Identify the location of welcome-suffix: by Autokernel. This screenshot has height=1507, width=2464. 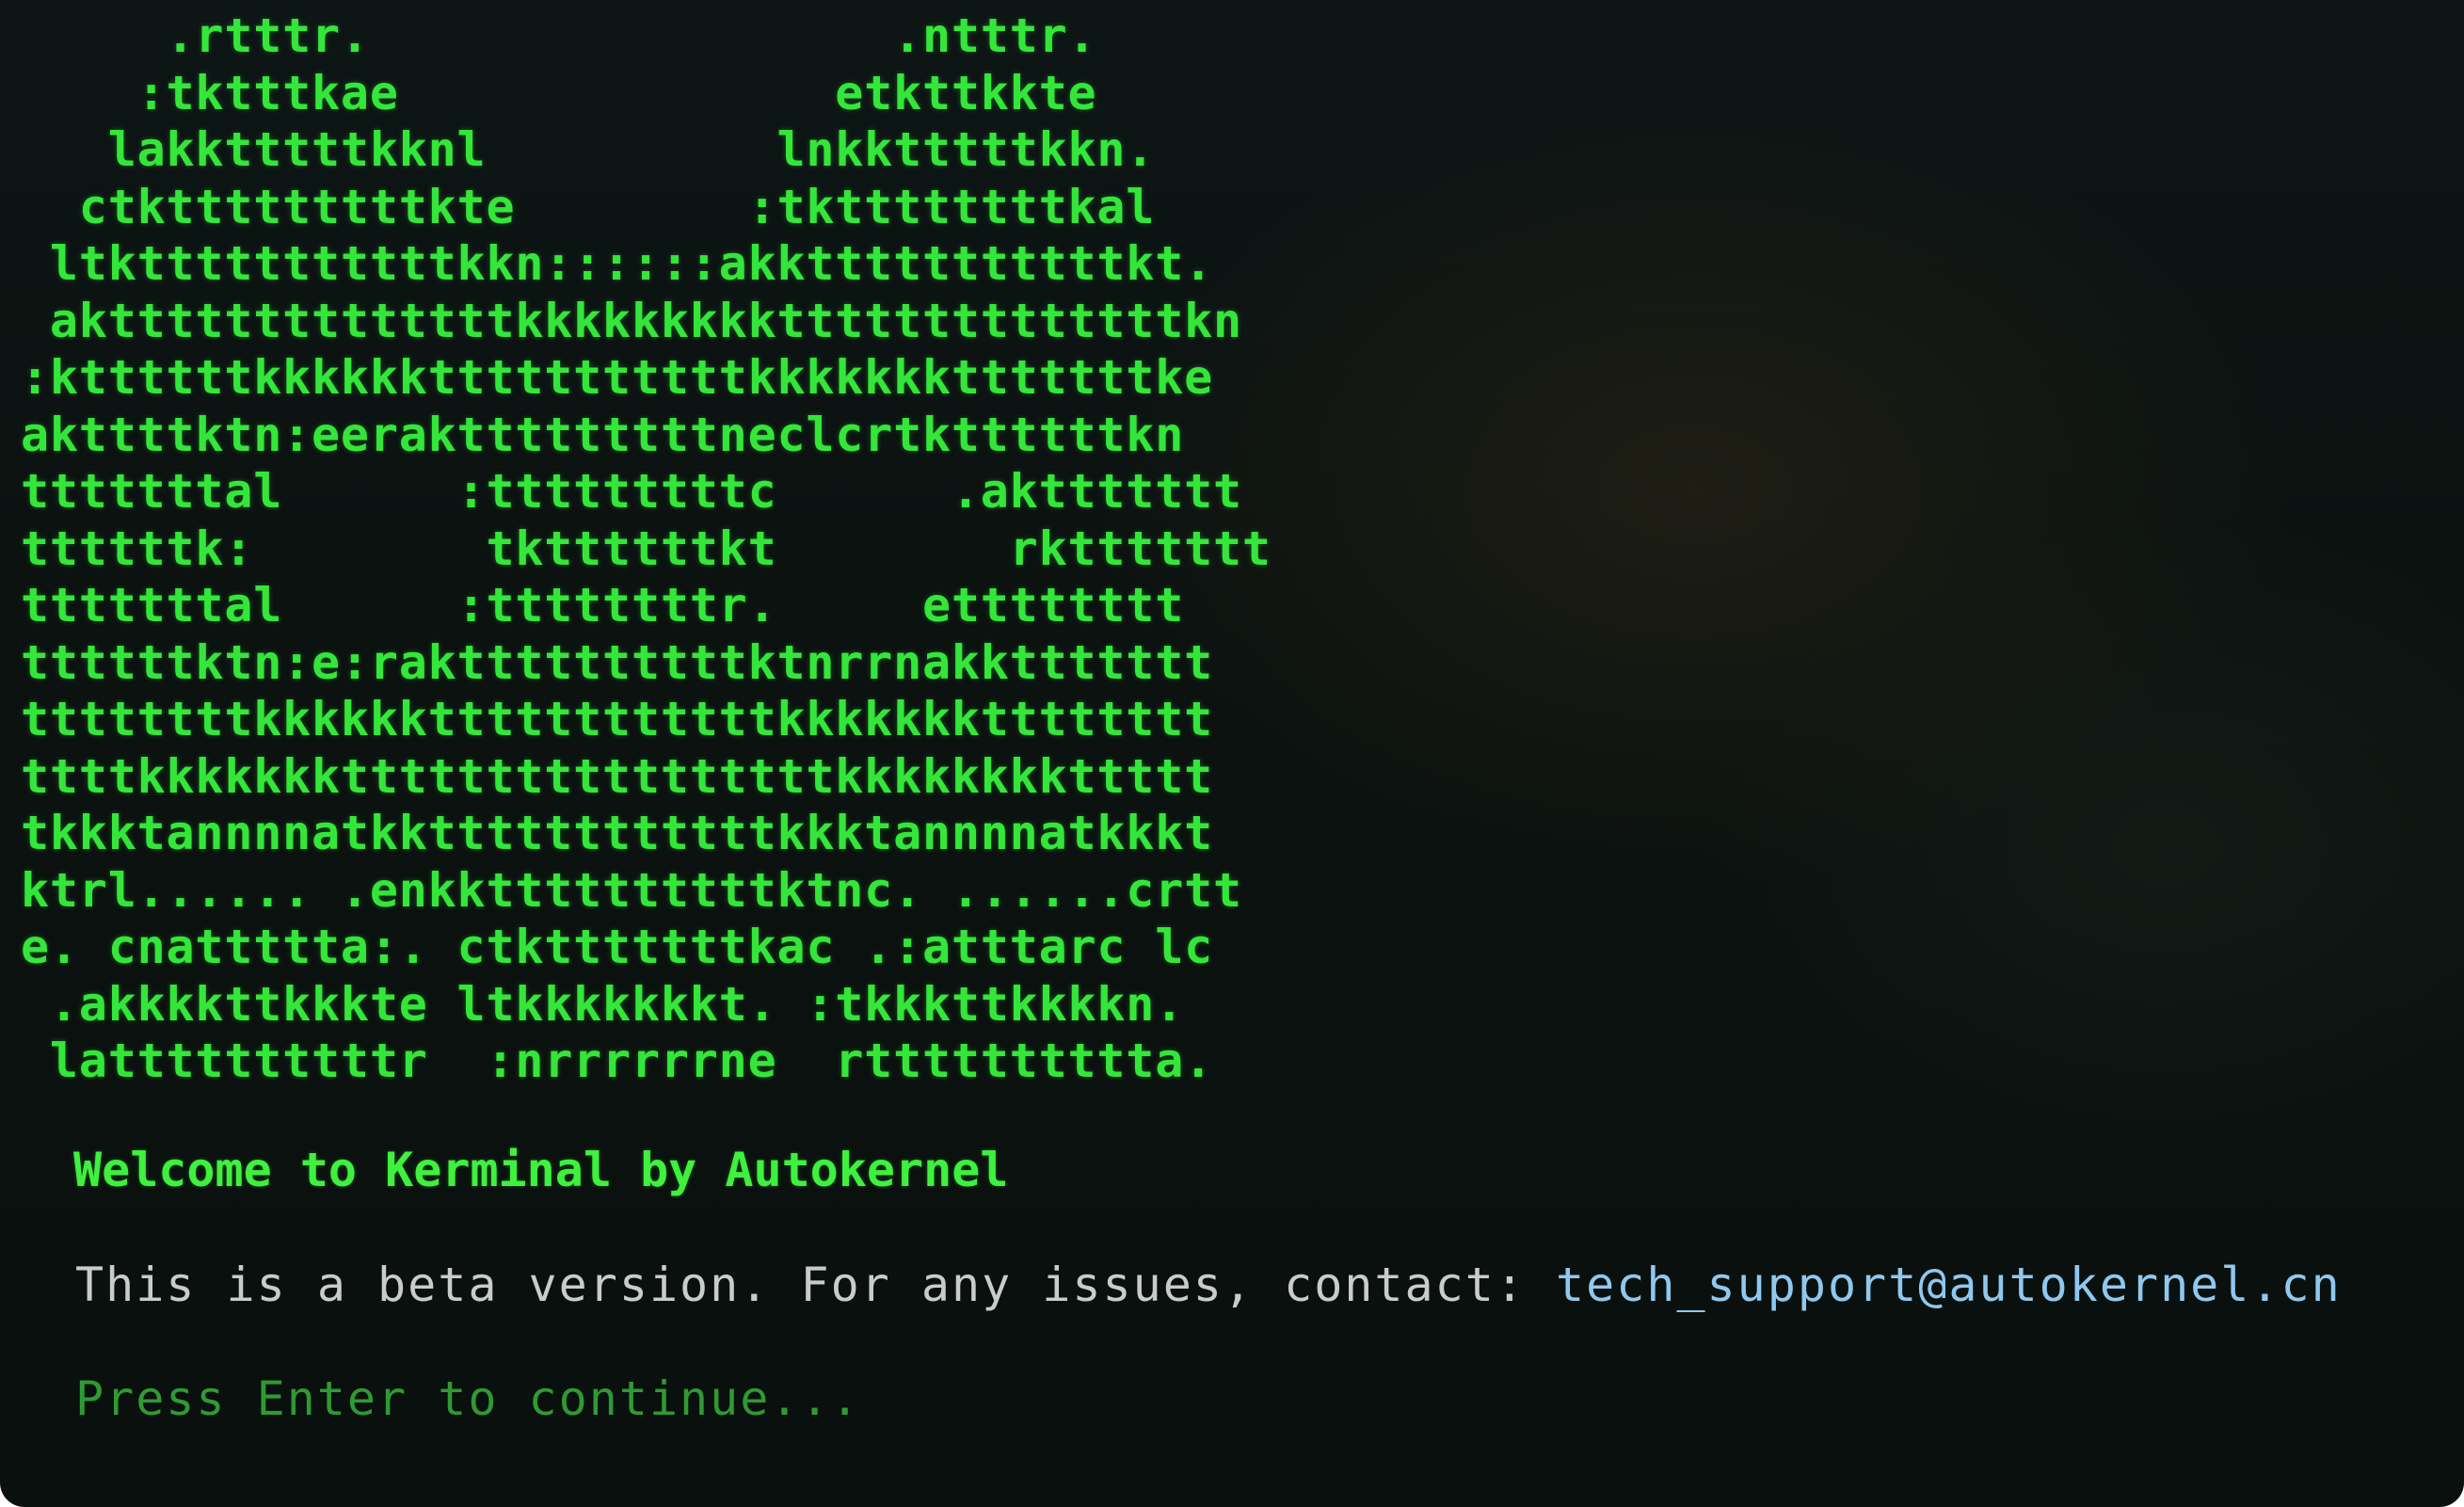
(810, 1170).